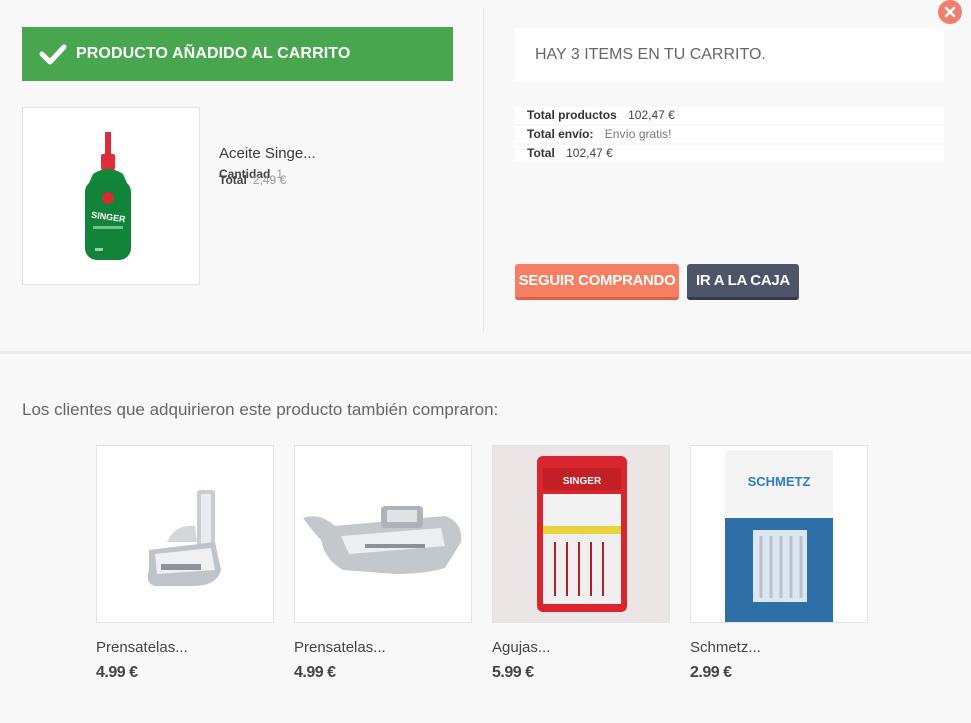 This screenshot has width=971, height=723. What do you see at coordinates (483, 170) in the screenshot?
I see `vertical-divider` at bounding box center [483, 170].